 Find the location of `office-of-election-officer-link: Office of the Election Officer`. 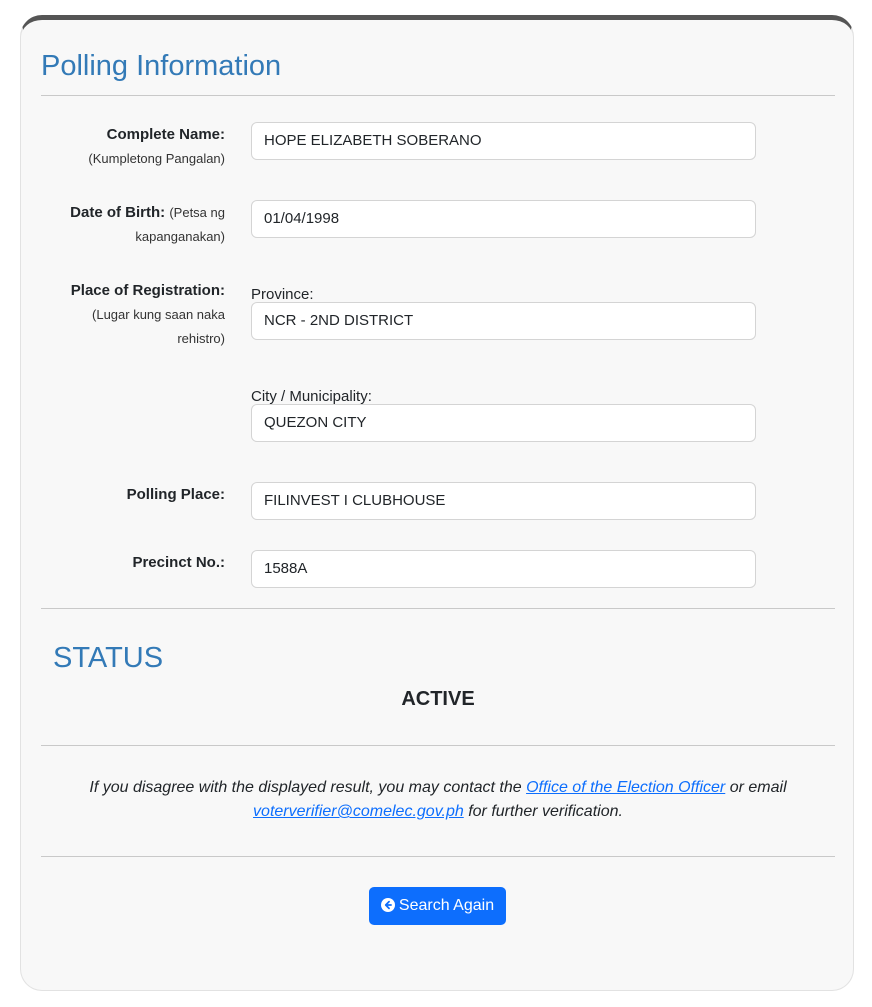

office-of-election-officer-link: Office of the Election Officer is located at coordinates (625, 787).